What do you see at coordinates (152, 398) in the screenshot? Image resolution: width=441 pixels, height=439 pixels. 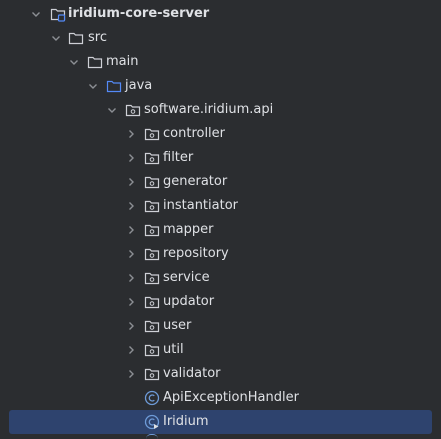 I see `class-icon` at bounding box center [152, 398].